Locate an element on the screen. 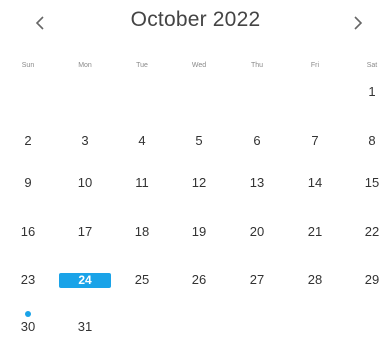 This screenshot has width=391, height=352. month-title: October 2022 is located at coordinates (195, 19).